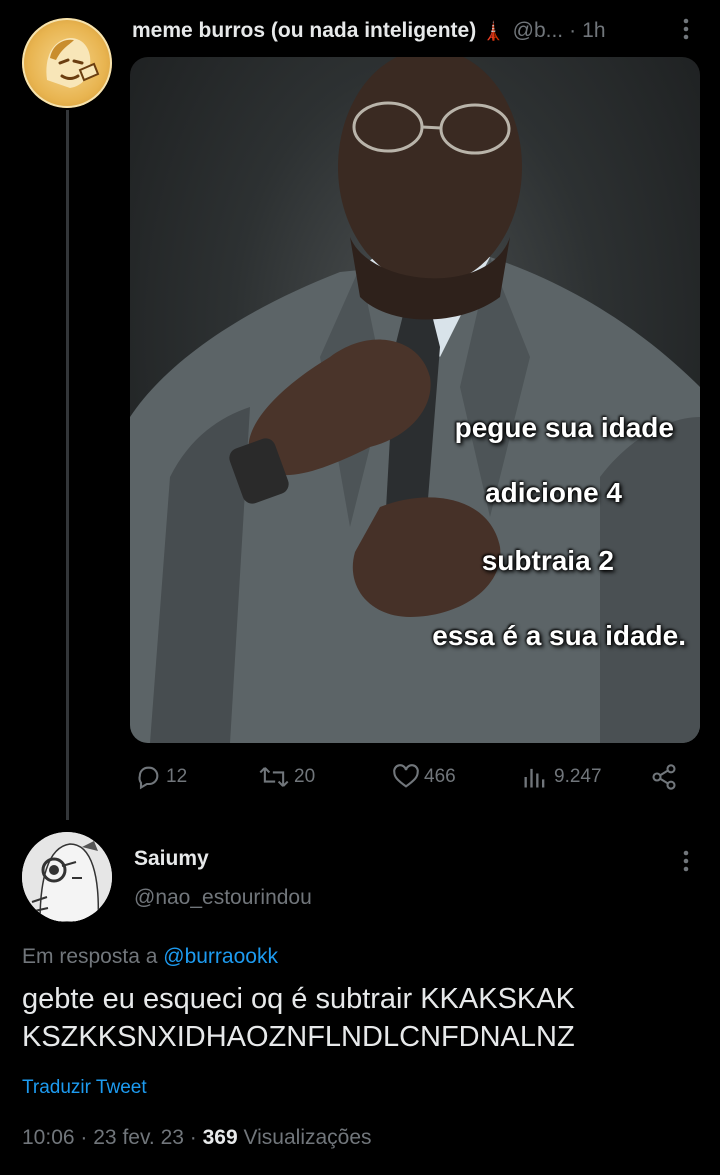  What do you see at coordinates (305, 776) in the screenshot?
I see `retweet-count: 20` at bounding box center [305, 776].